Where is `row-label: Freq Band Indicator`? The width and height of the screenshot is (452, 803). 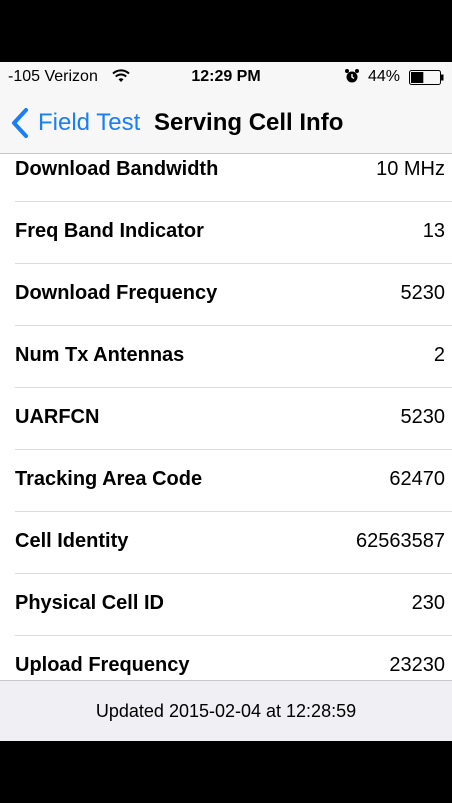
row-label: Freq Band Indicator is located at coordinates (109, 231).